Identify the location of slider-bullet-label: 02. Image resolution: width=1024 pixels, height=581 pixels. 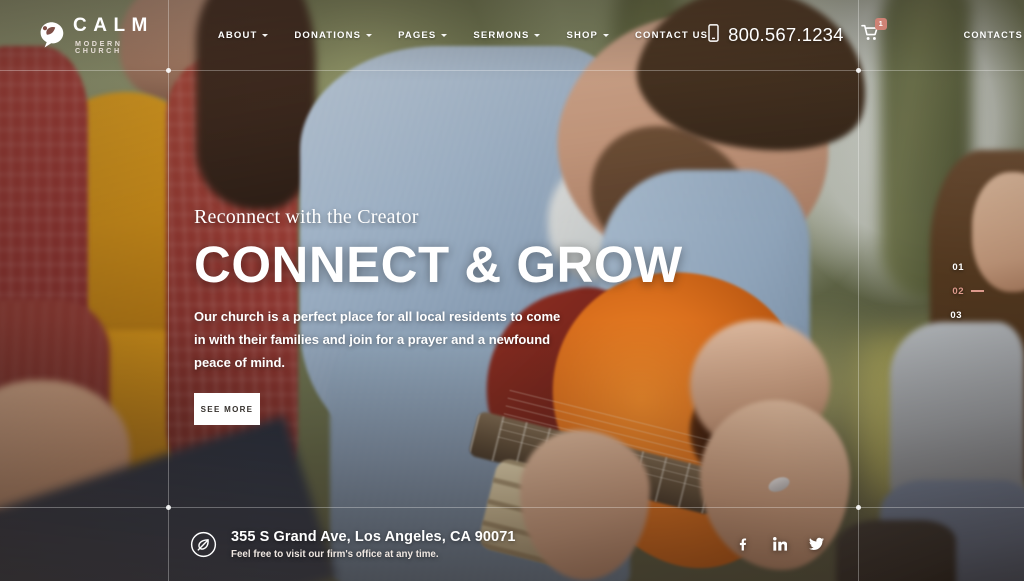
(958, 291).